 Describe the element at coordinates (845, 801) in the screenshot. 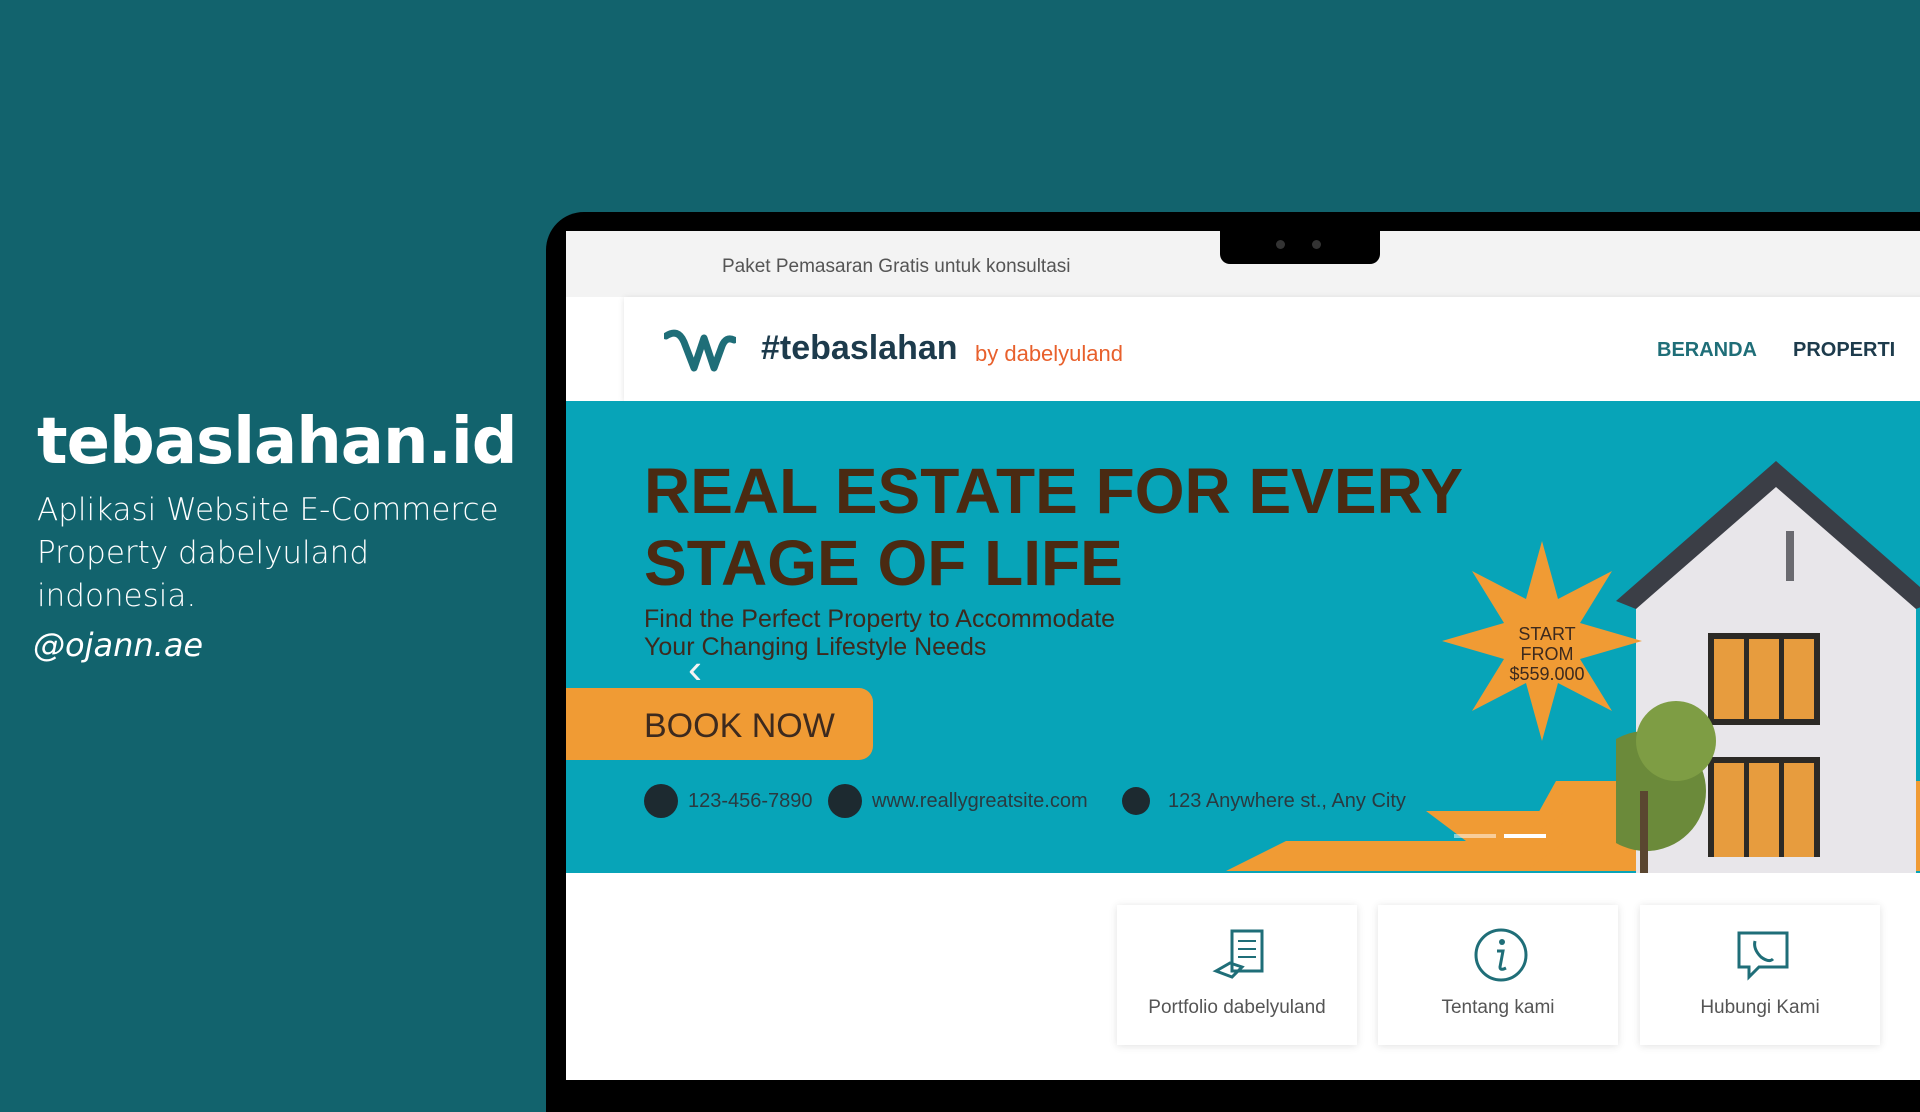

I see `globe-icon` at that location.